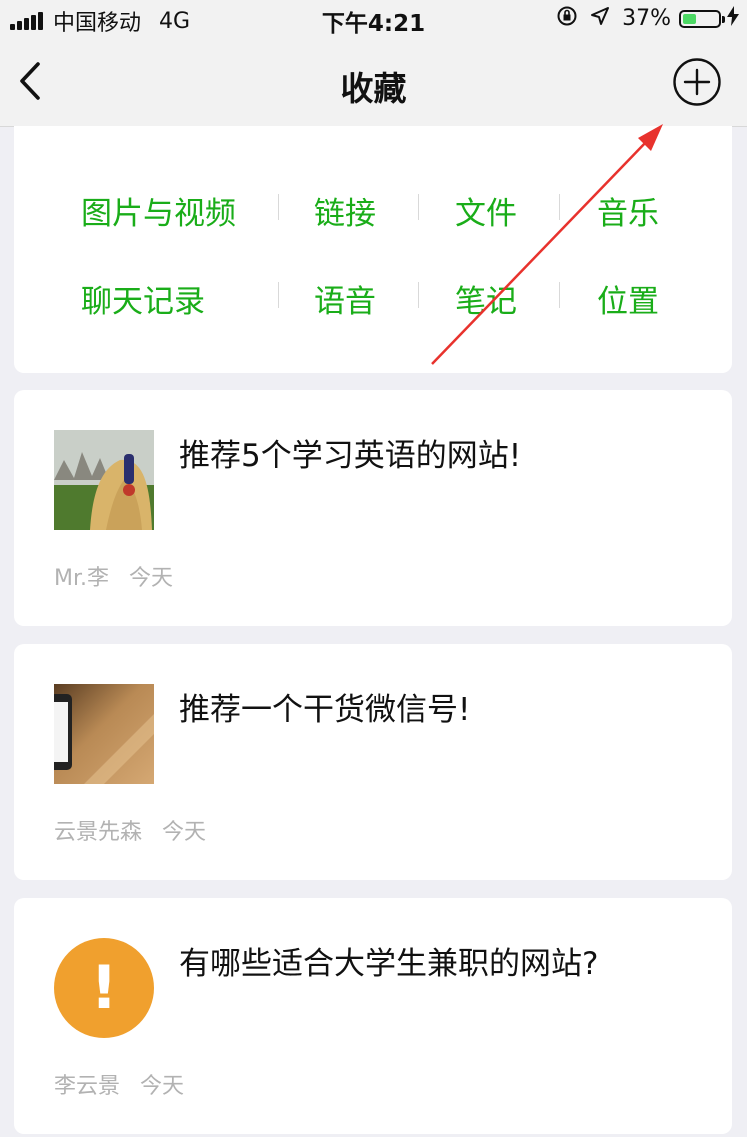  I want to click on category-voice: 语音, so click(345, 298).